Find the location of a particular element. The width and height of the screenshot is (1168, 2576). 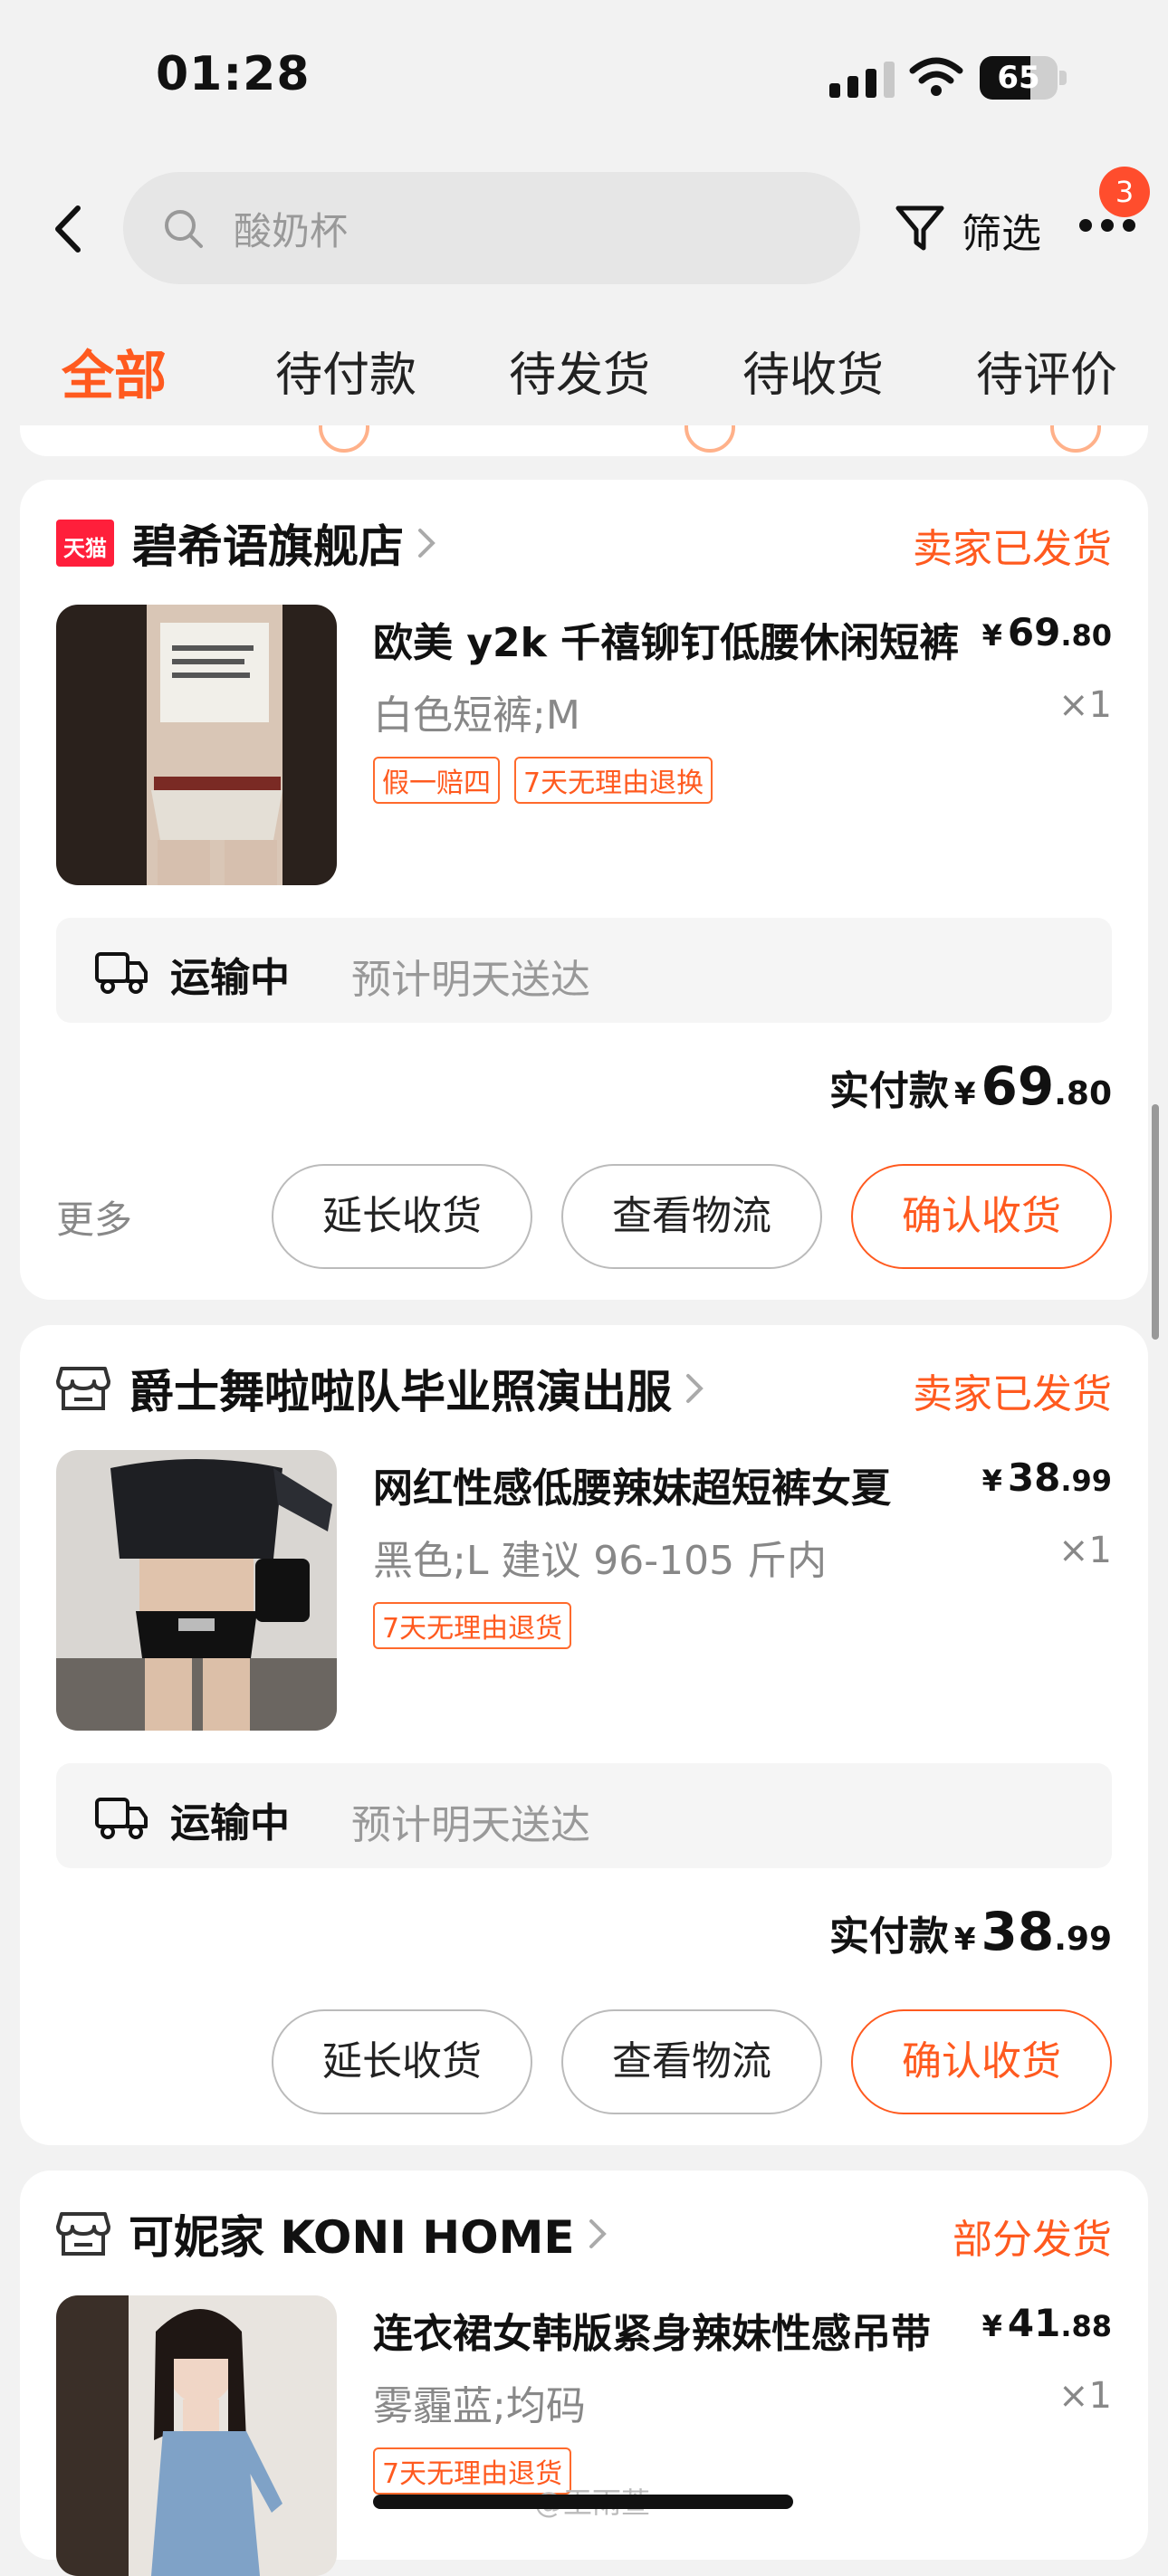

service-tags: 7天无理由退货 is located at coordinates (472, 1626).